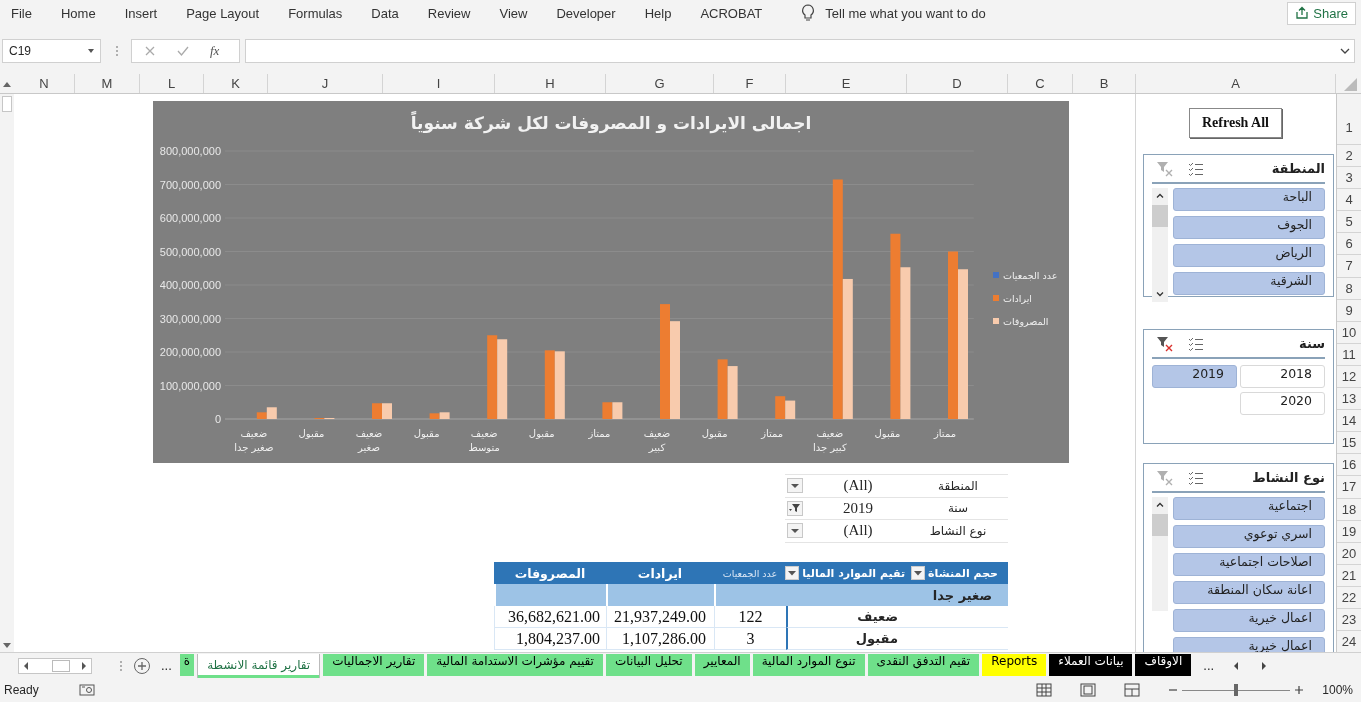 The image size is (1361, 702). I want to click on row-header: 9, so click(1349, 310).